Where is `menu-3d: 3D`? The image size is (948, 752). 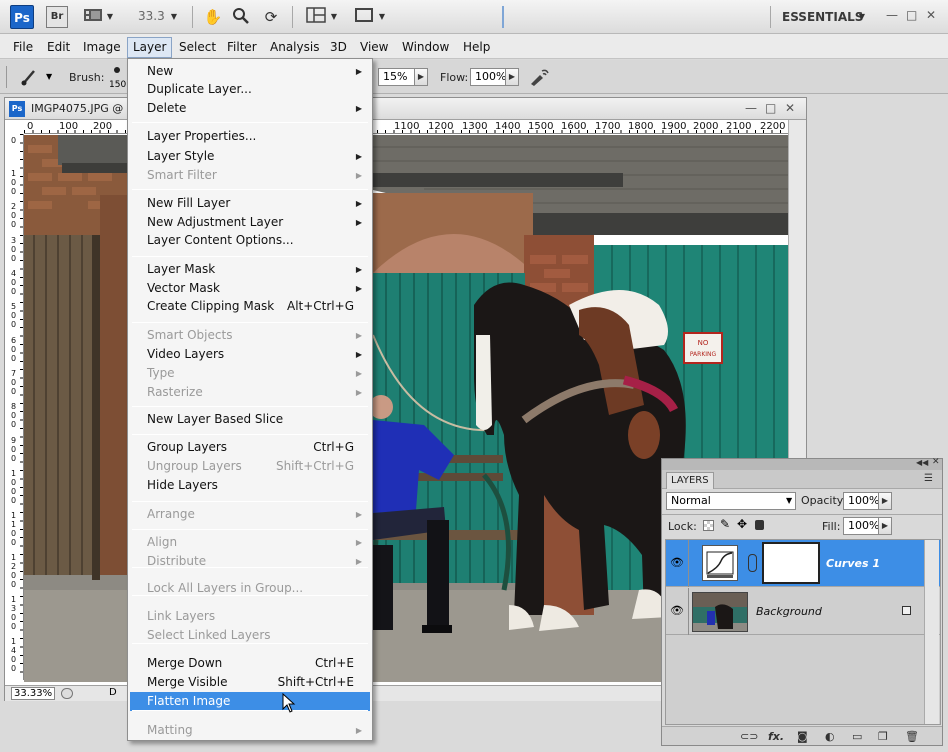
menu-3d: 3D is located at coordinates (338, 47).